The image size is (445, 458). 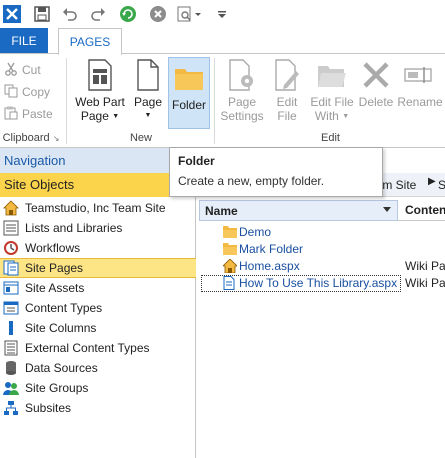 I want to click on copy-button: Copy, so click(x=27, y=92).